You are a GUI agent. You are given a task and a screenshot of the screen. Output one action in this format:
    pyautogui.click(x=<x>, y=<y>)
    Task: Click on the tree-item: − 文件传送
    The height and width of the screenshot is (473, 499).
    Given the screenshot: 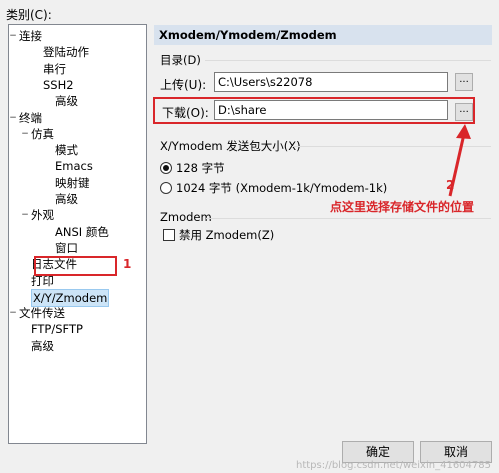 What is the action you would take?
    pyautogui.click(x=77, y=313)
    